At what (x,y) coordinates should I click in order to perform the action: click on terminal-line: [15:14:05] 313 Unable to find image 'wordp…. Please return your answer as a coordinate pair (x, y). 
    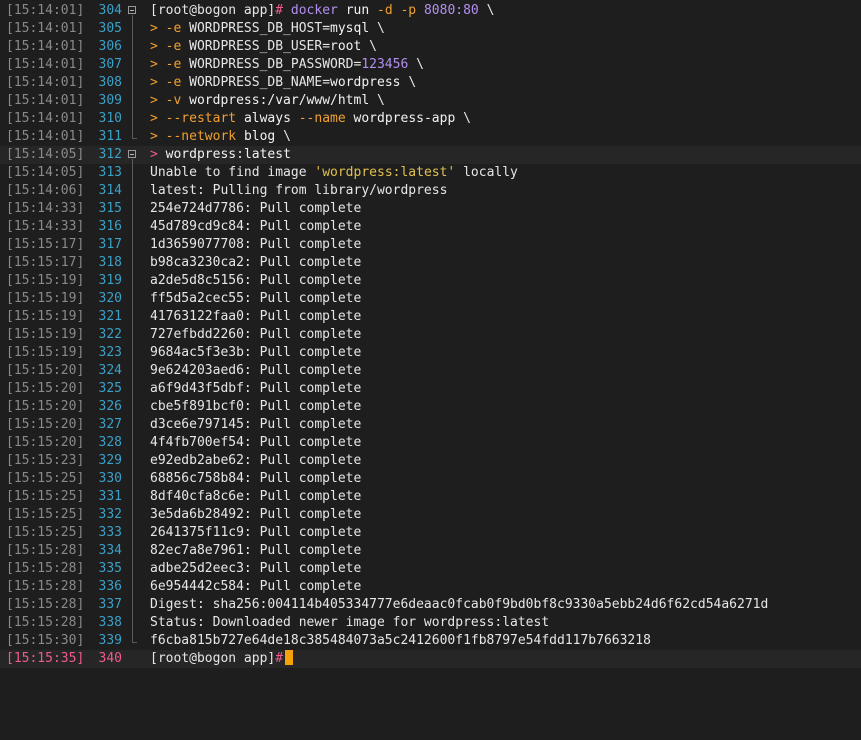
    Looking at the image, I should click on (430, 173).